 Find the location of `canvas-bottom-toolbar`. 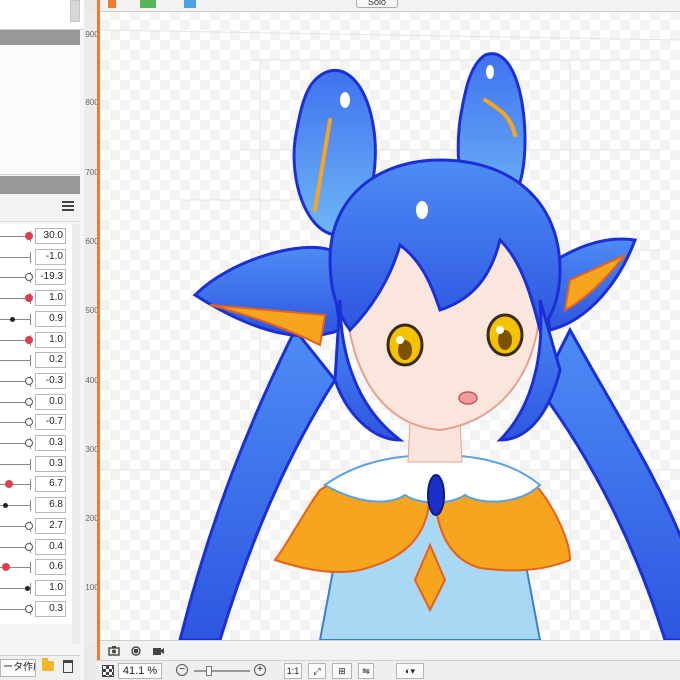

canvas-bottom-toolbar is located at coordinates (390, 650).